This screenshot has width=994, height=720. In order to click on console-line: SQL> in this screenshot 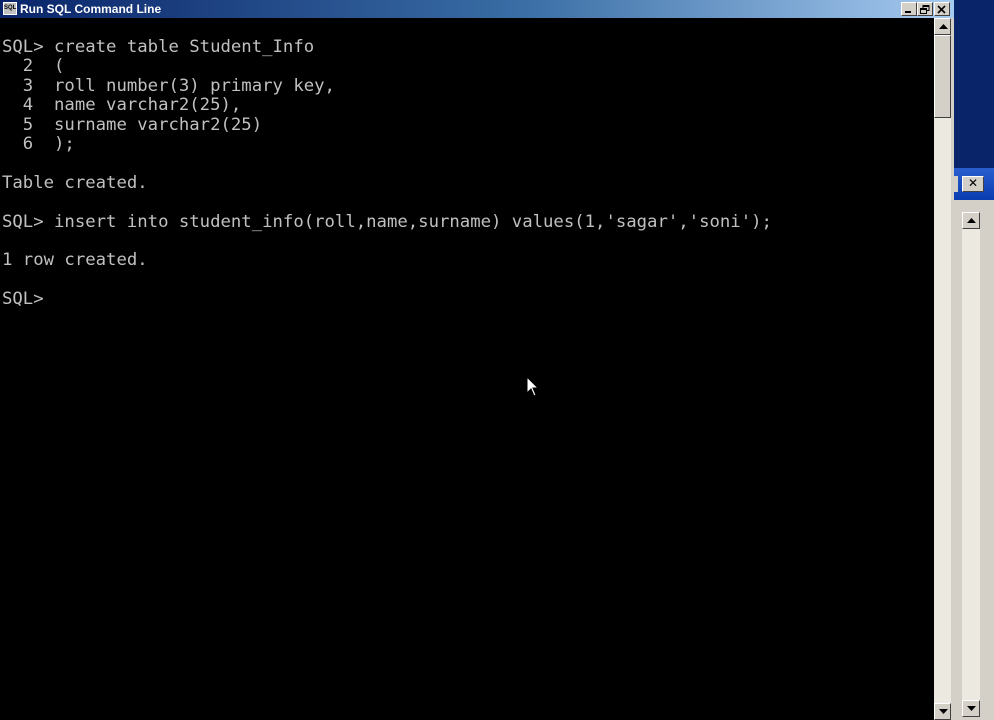, I will do `click(23, 299)`.